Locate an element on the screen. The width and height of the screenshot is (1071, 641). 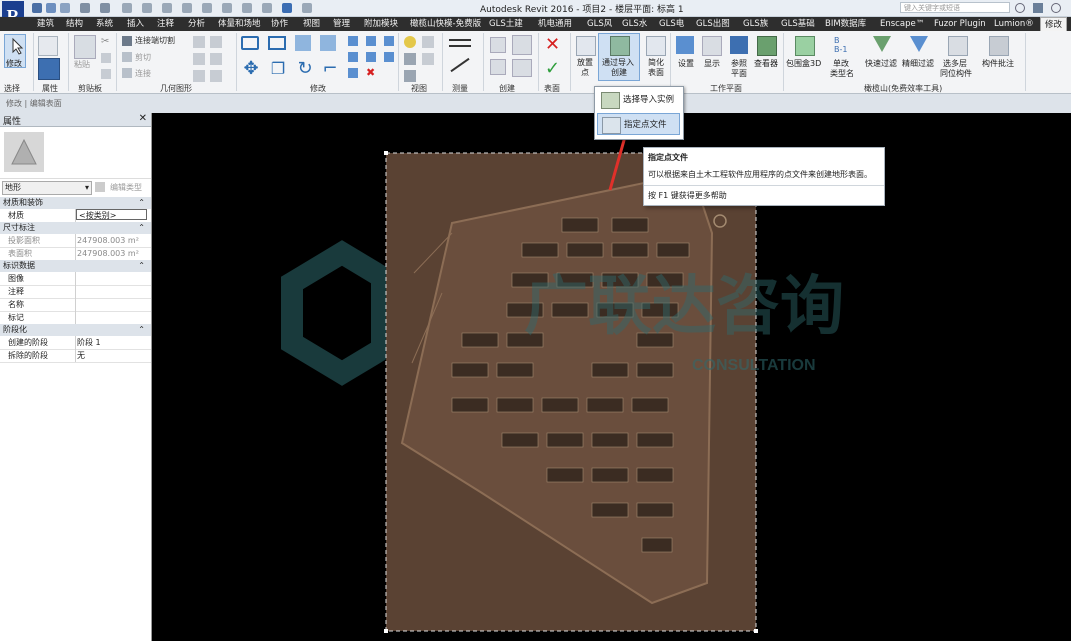
text-icon is located at coordinates (167, 8).